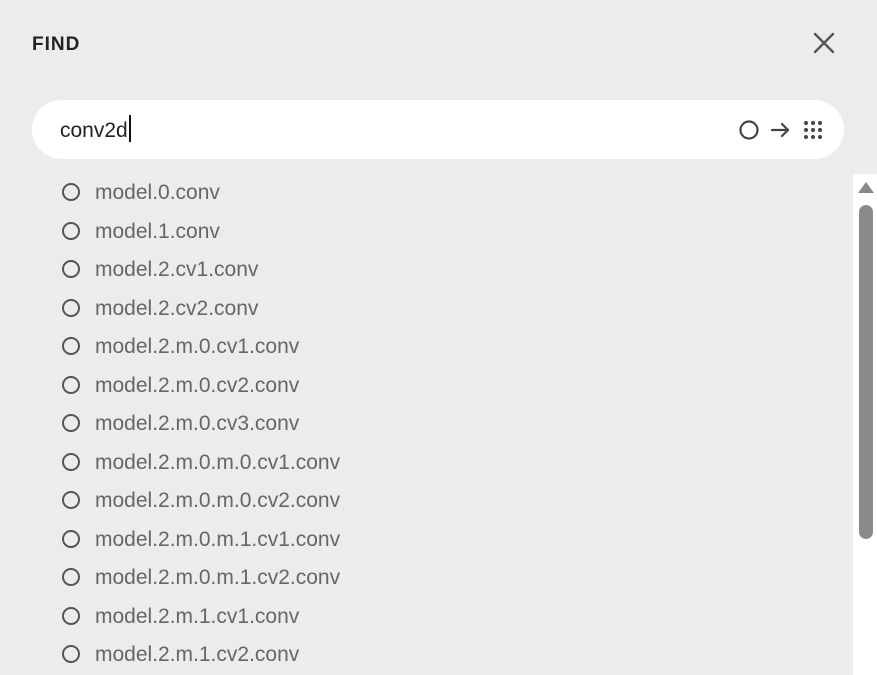 The width and height of the screenshot is (877, 675). Describe the element at coordinates (197, 385) in the screenshot. I see `result-label: model.2.m.0.cv2.conv` at that location.